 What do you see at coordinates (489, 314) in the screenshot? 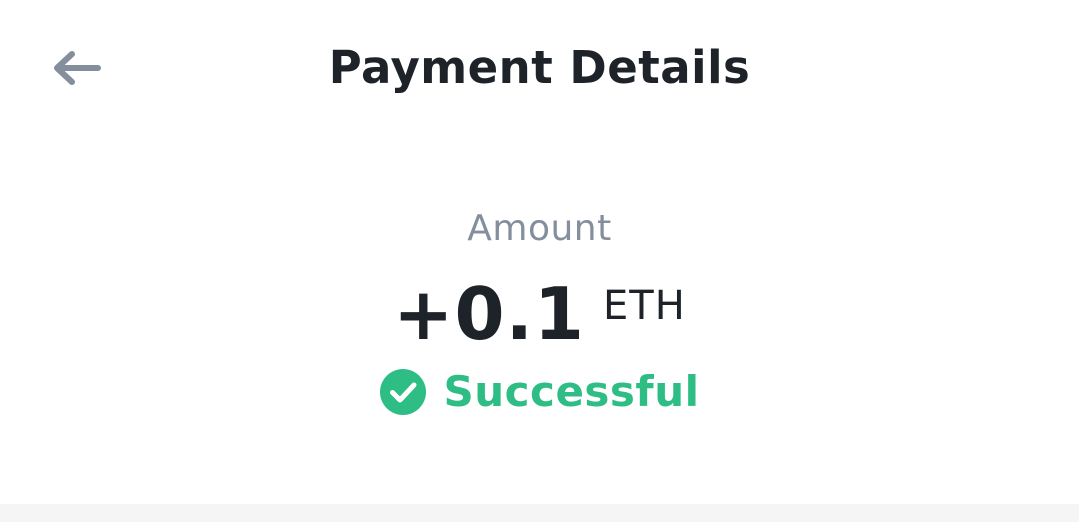
I see `amount-value: +0.1` at bounding box center [489, 314].